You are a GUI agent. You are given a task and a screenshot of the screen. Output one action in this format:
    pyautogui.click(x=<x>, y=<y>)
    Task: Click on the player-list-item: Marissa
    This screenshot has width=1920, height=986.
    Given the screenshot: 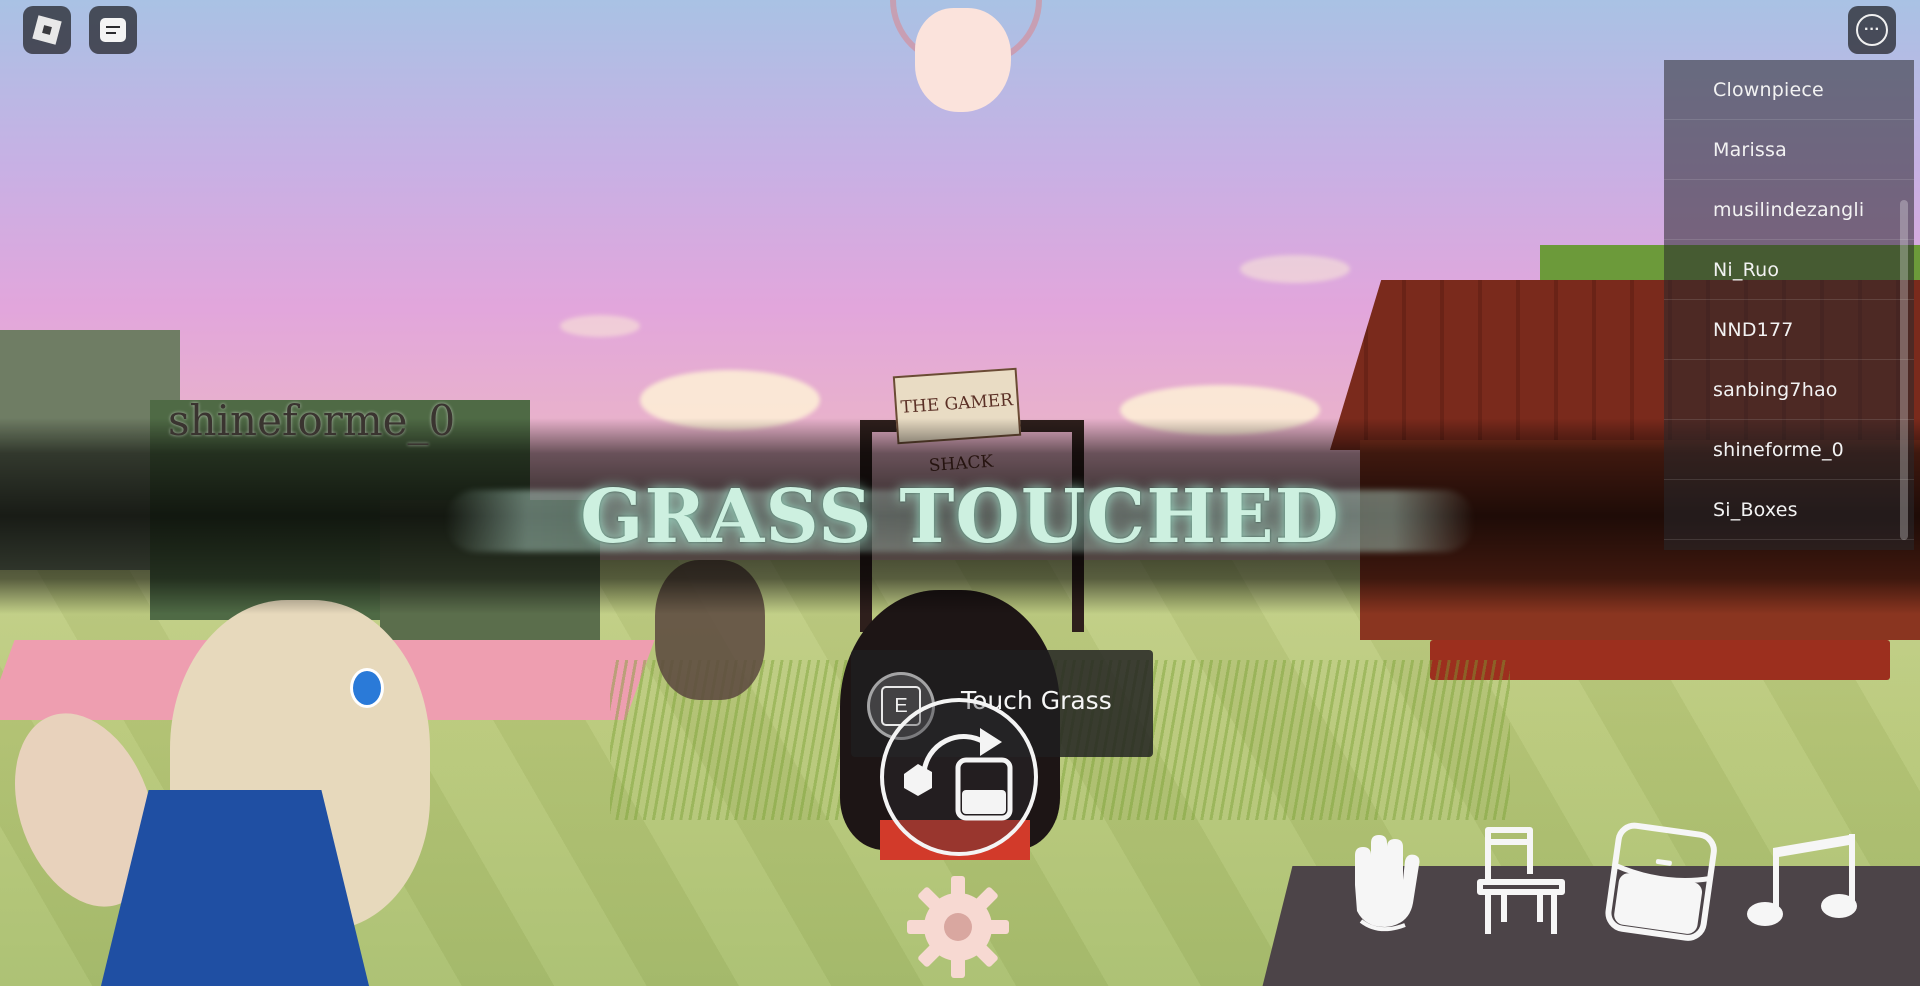 What is the action you would take?
    pyautogui.click(x=1789, y=150)
    